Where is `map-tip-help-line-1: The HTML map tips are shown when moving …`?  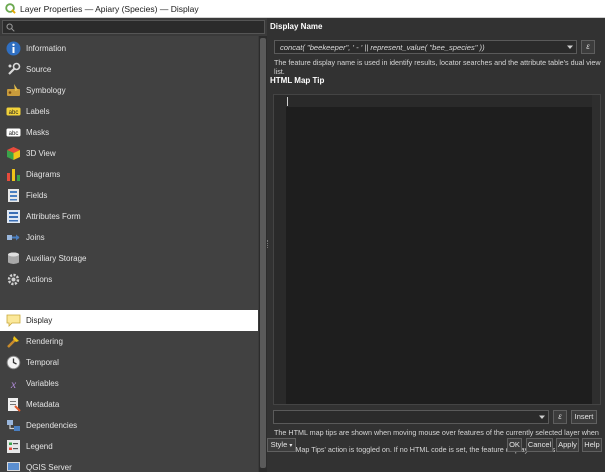 map-tip-help-line-1: The HTML map tips are shown when moving … is located at coordinates (436, 436).